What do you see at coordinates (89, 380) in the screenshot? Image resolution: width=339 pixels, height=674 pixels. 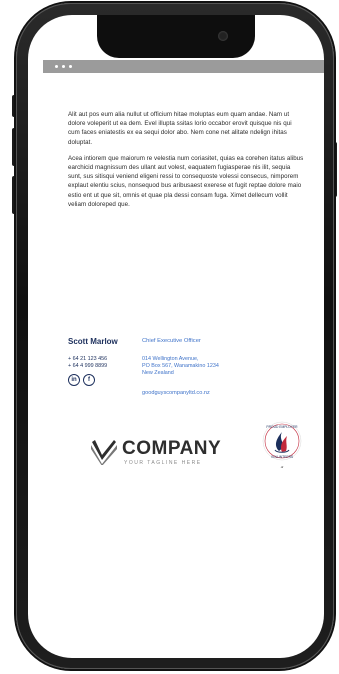 I see `facebook-icon: f` at bounding box center [89, 380].